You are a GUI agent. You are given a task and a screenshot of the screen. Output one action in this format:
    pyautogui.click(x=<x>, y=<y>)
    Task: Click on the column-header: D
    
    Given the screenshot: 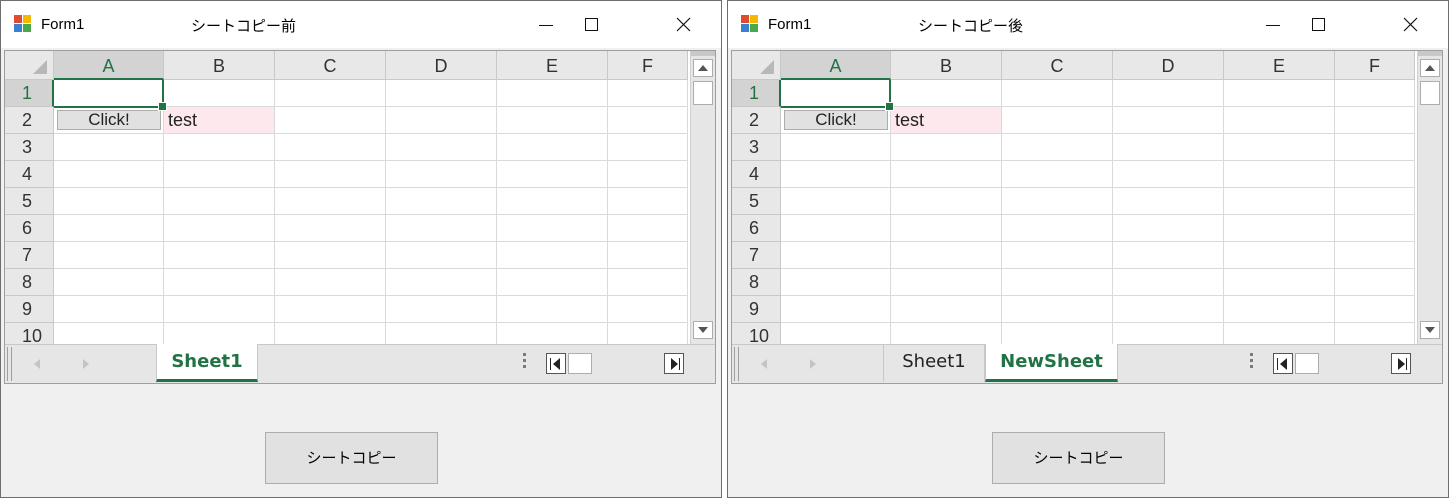 What is the action you would take?
    pyautogui.click(x=441, y=65)
    